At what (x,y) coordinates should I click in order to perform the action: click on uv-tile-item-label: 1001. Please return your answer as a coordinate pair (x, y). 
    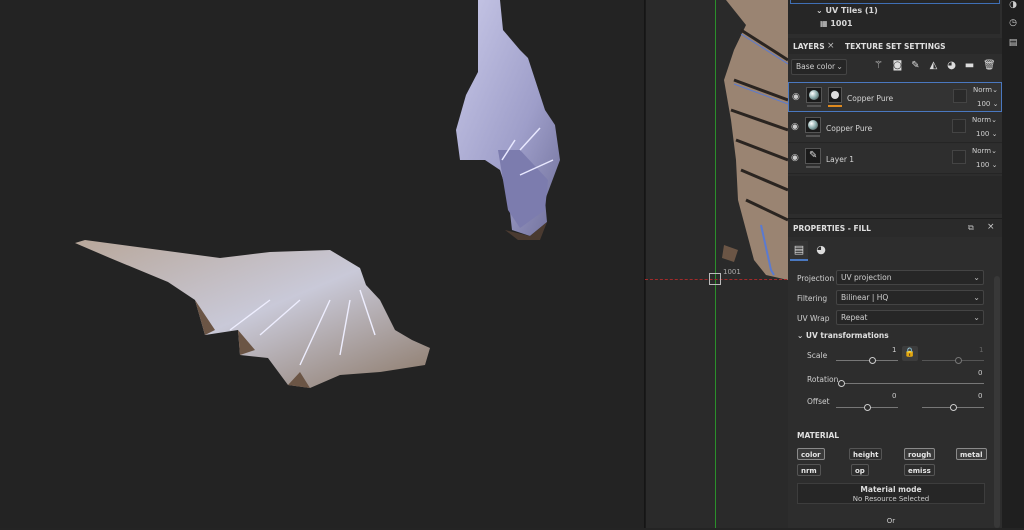
    Looking at the image, I should click on (841, 23).